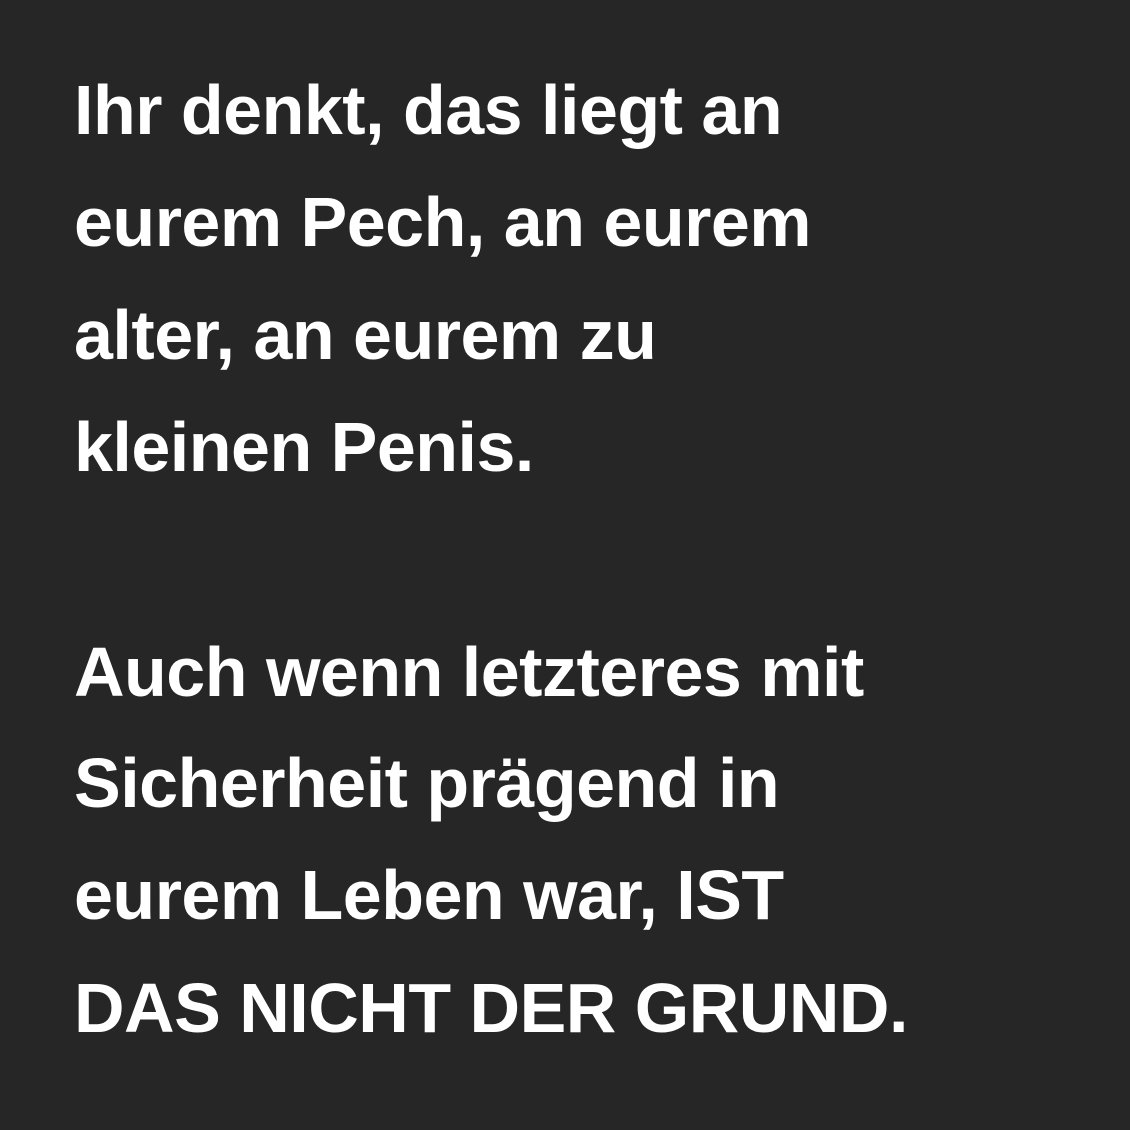  Describe the element at coordinates (365, 335) in the screenshot. I see `text-line: alter, an eurem zu` at that location.